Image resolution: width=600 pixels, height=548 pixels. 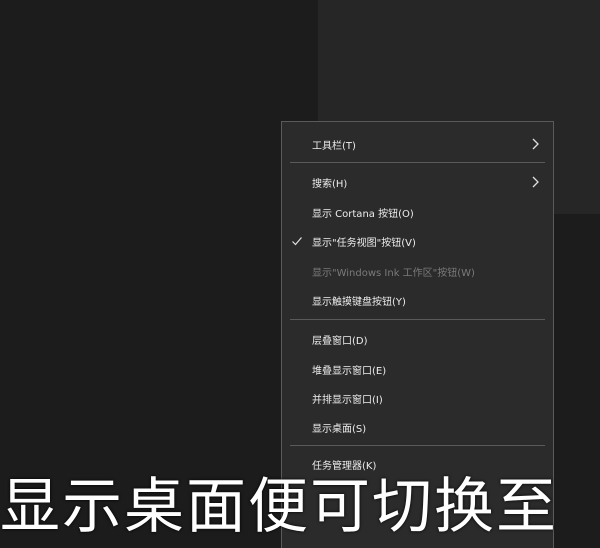 What do you see at coordinates (340, 341) in the screenshot?
I see `menu-item-label: 层叠窗口(D)` at bounding box center [340, 341].